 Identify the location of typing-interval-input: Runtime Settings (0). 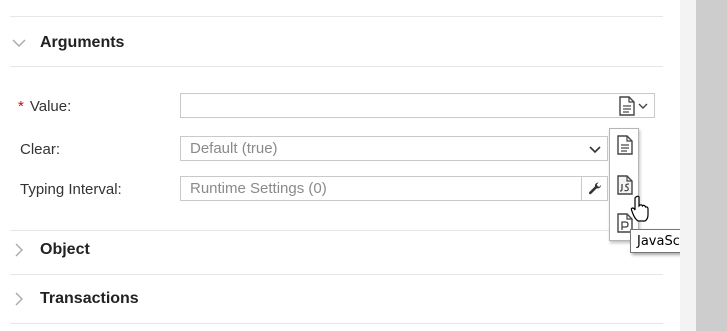
(394, 188).